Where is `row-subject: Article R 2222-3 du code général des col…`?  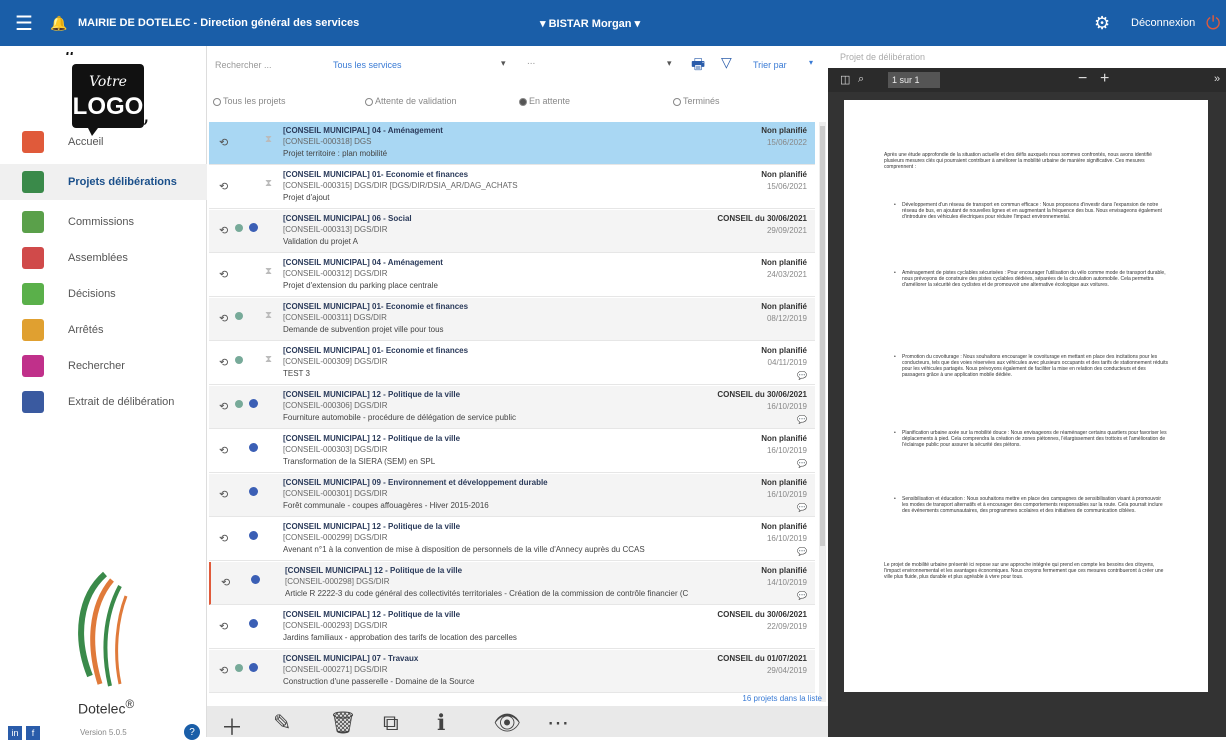
row-subject: Article R 2222-3 du code général des col… is located at coordinates (487, 593).